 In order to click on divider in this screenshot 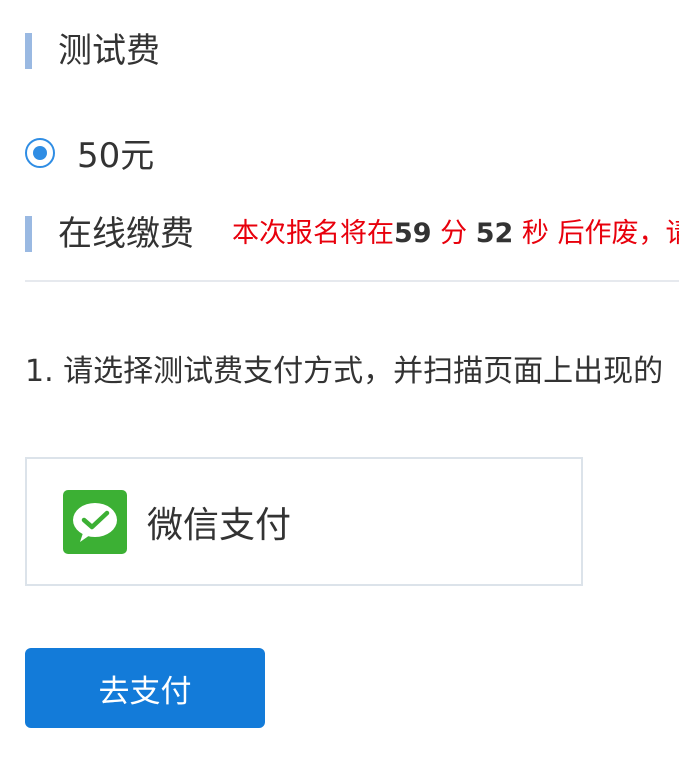, I will do `click(352, 281)`.